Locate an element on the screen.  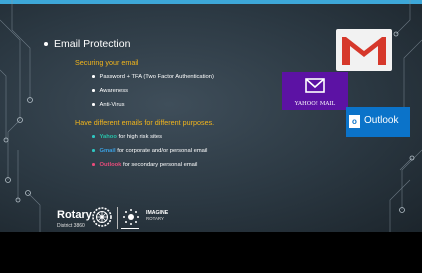
yahoo-logo-text: YAHOO! MAIL is located at coordinates (315, 104).